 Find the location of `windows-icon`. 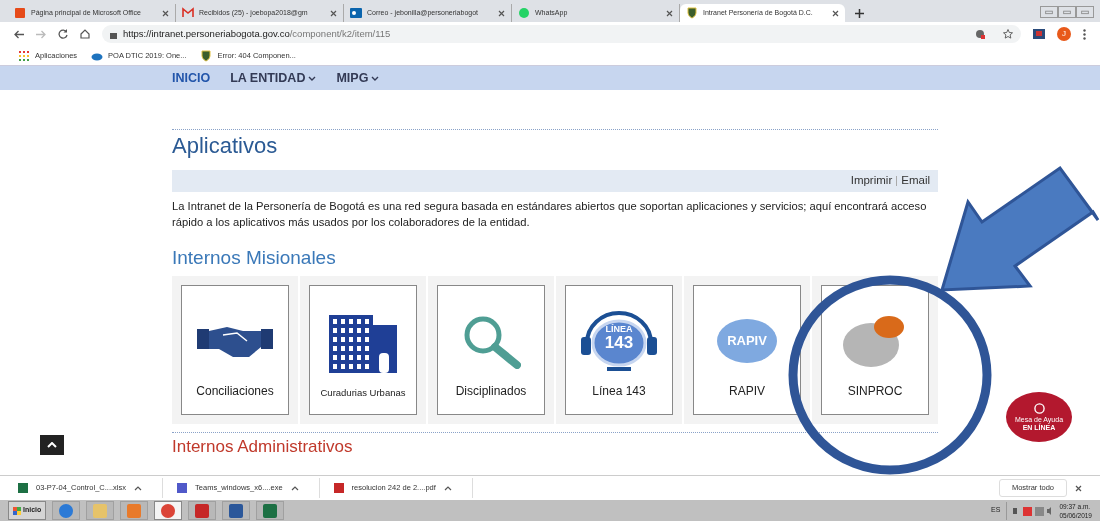

windows-icon is located at coordinates (17, 510).